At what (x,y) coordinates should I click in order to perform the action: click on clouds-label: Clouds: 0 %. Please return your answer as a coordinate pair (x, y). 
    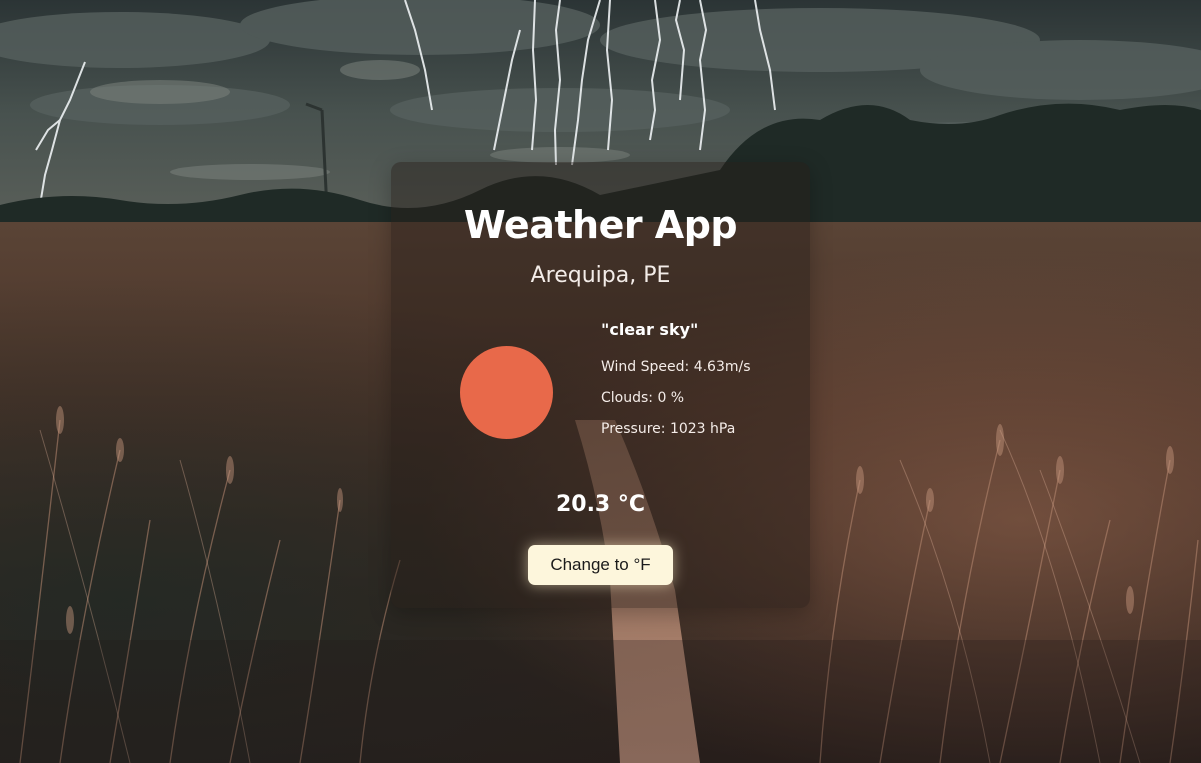
    Looking at the image, I should click on (643, 398).